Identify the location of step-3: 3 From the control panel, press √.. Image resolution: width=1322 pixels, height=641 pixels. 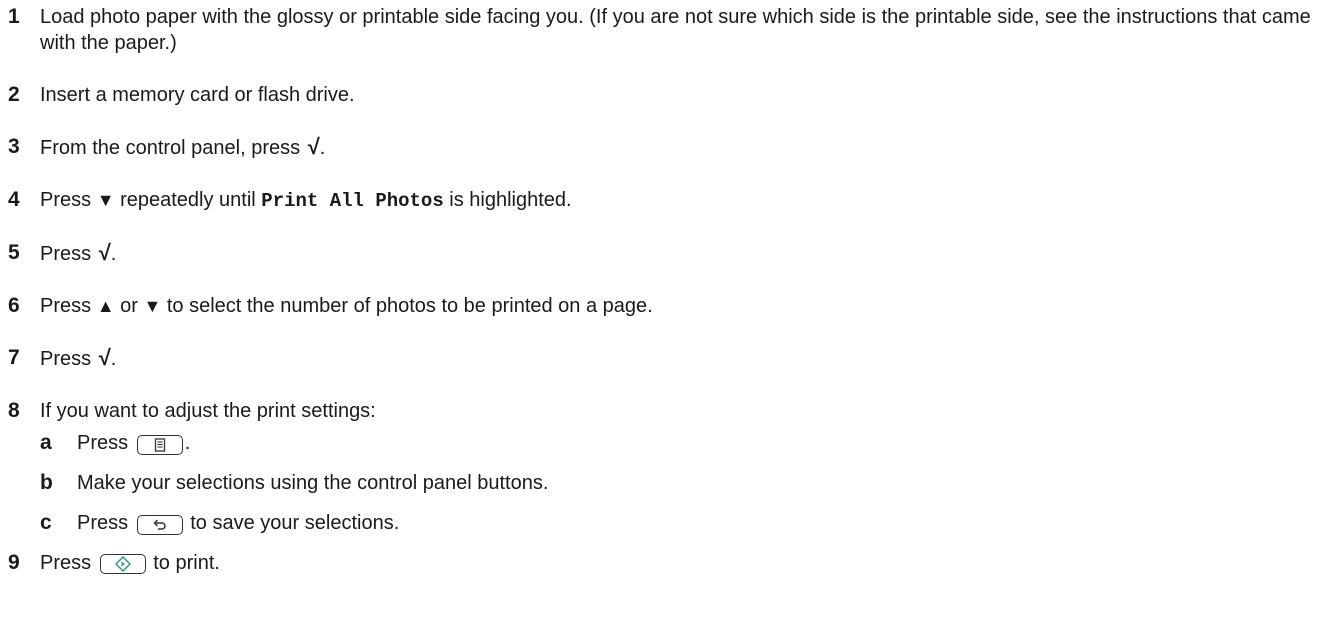
(661, 147).